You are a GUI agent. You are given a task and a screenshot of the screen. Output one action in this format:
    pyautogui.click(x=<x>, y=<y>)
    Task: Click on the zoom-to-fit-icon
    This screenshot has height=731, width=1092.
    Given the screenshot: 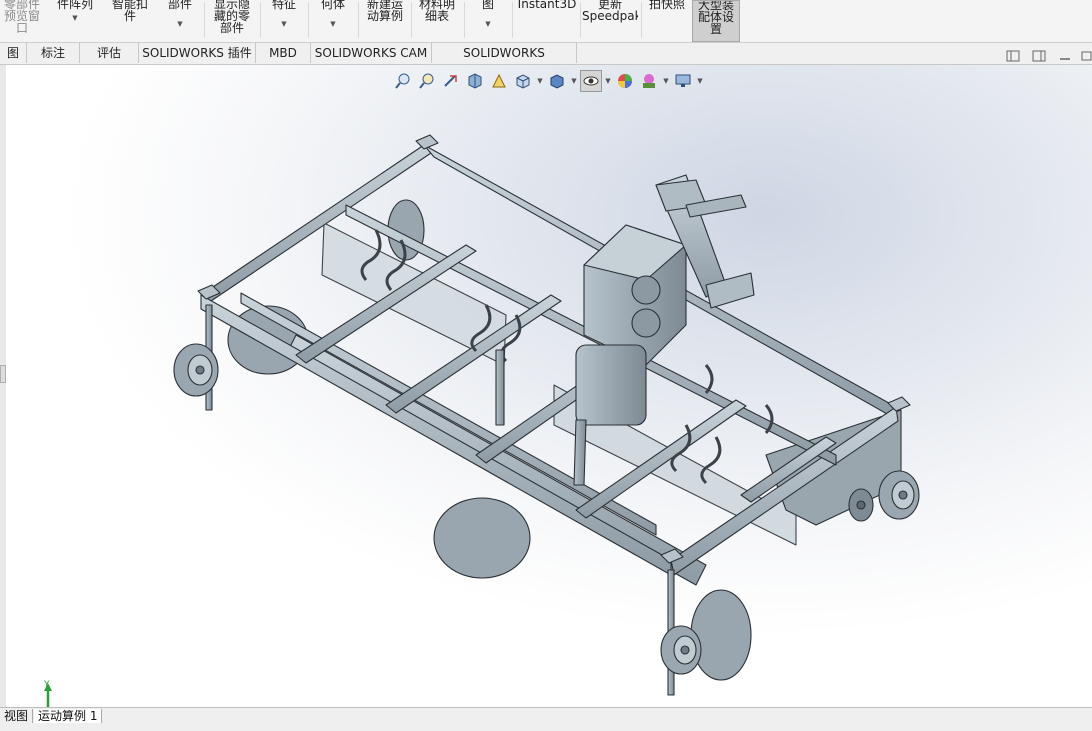 What is the action you would take?
    pyautogui.click(x=403, y=81)
    